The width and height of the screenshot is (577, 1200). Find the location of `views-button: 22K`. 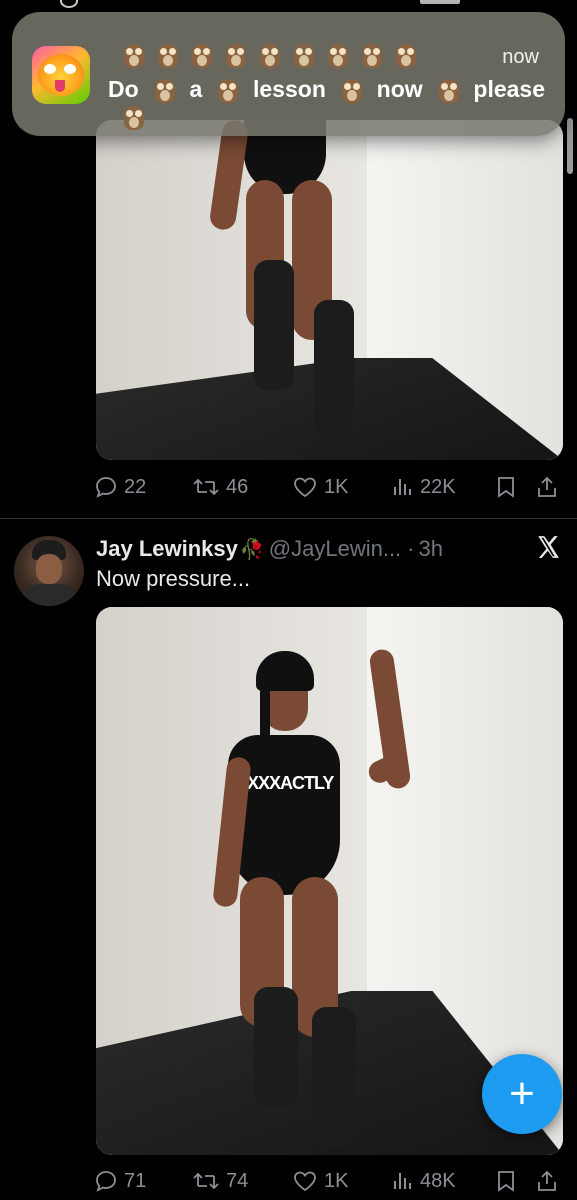

views-button: 22K is located at coordinates (444, 487).